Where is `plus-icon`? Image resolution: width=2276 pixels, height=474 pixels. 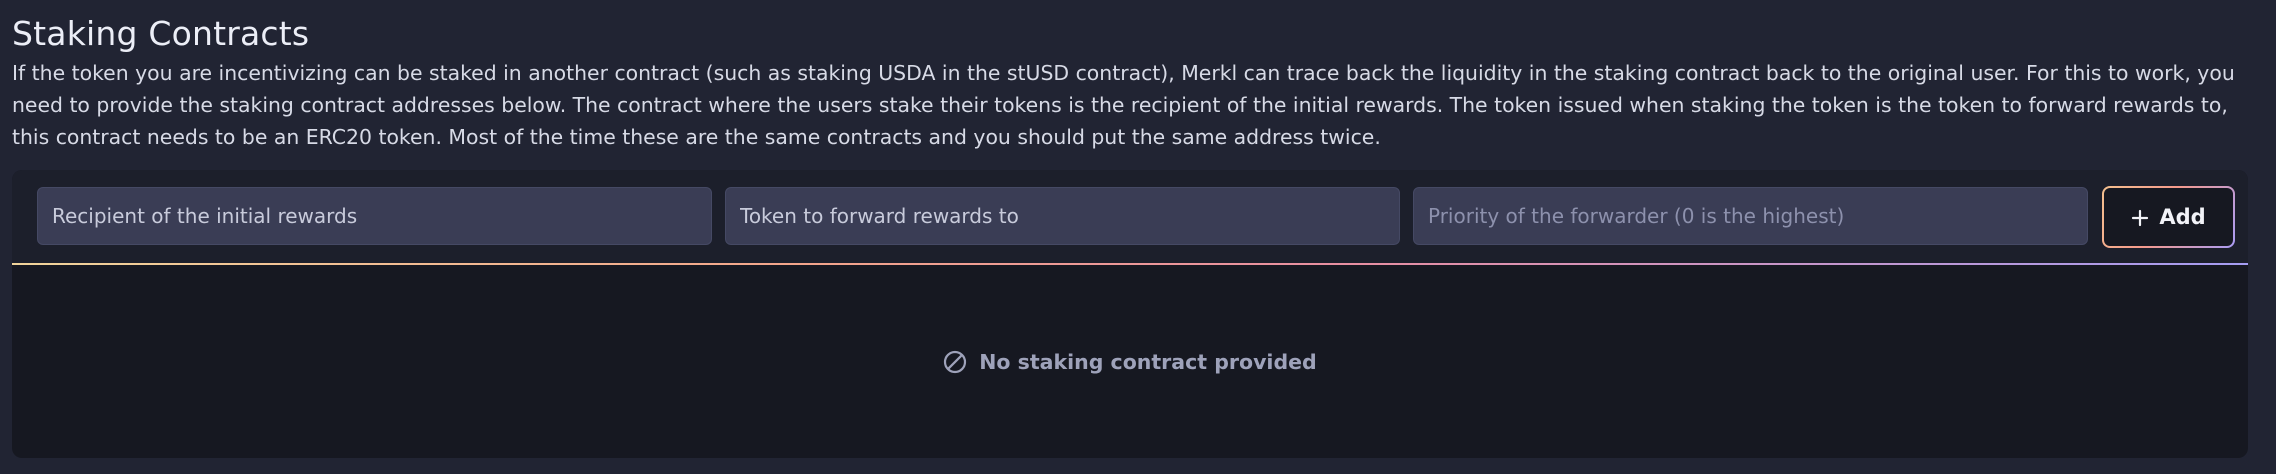 plus-icon is located at coordinates (2140, 217).